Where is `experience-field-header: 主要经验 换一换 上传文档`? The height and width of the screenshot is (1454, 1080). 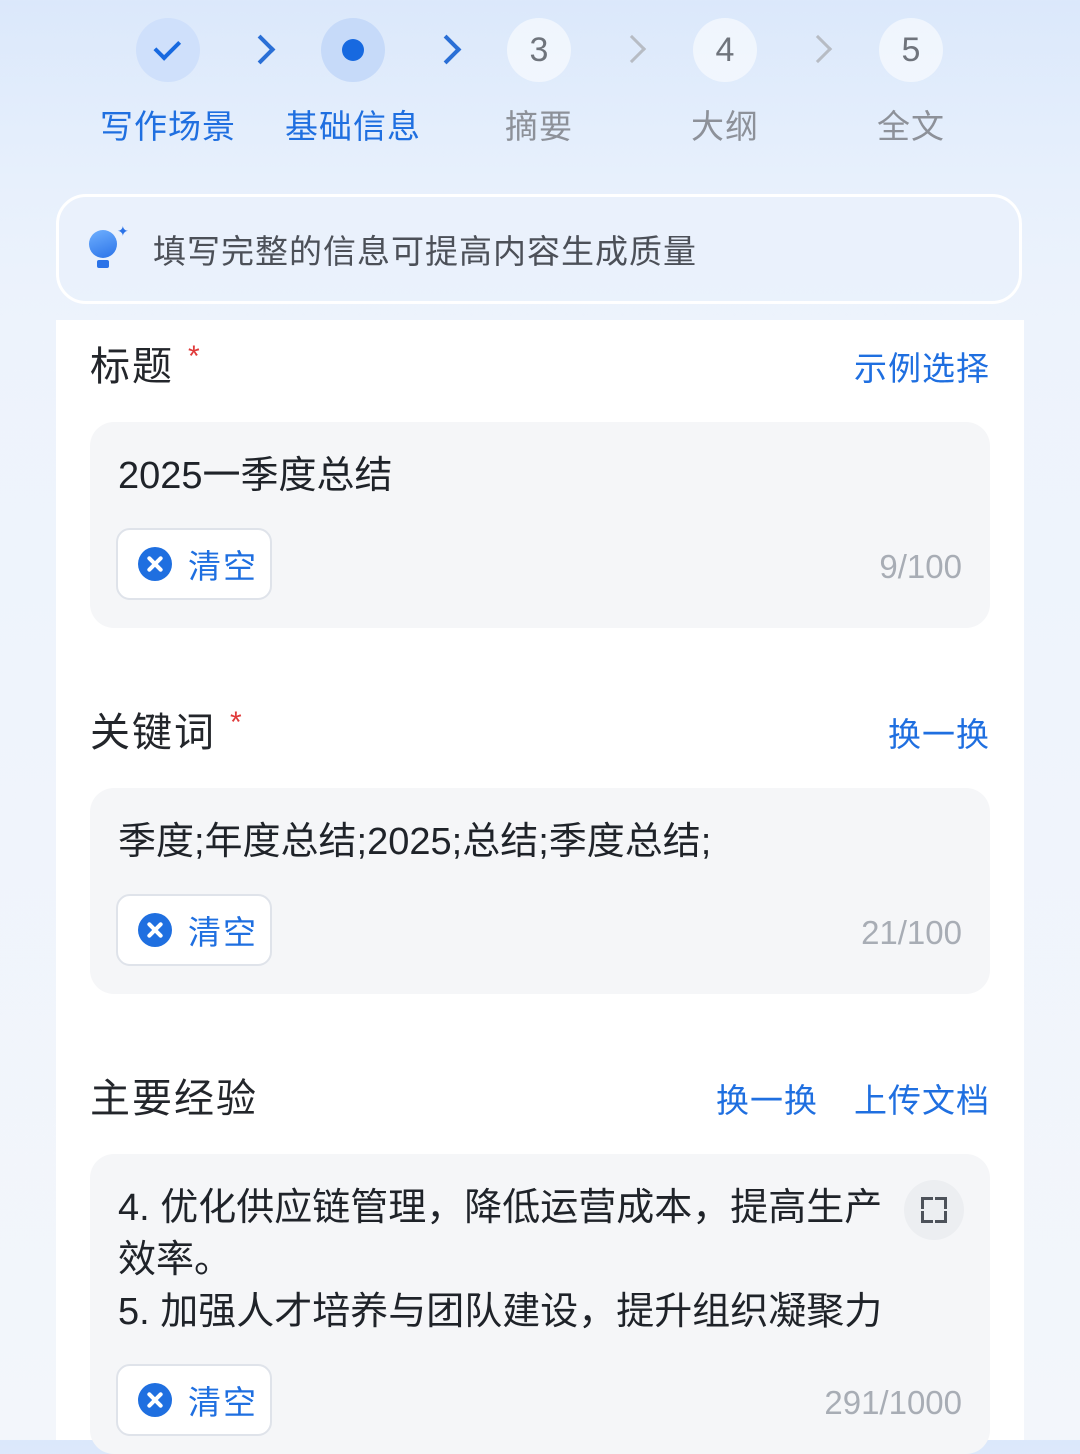 experience-field-header: 主要经验 换一换 上传文档 is located at coordinates (540, 1096).